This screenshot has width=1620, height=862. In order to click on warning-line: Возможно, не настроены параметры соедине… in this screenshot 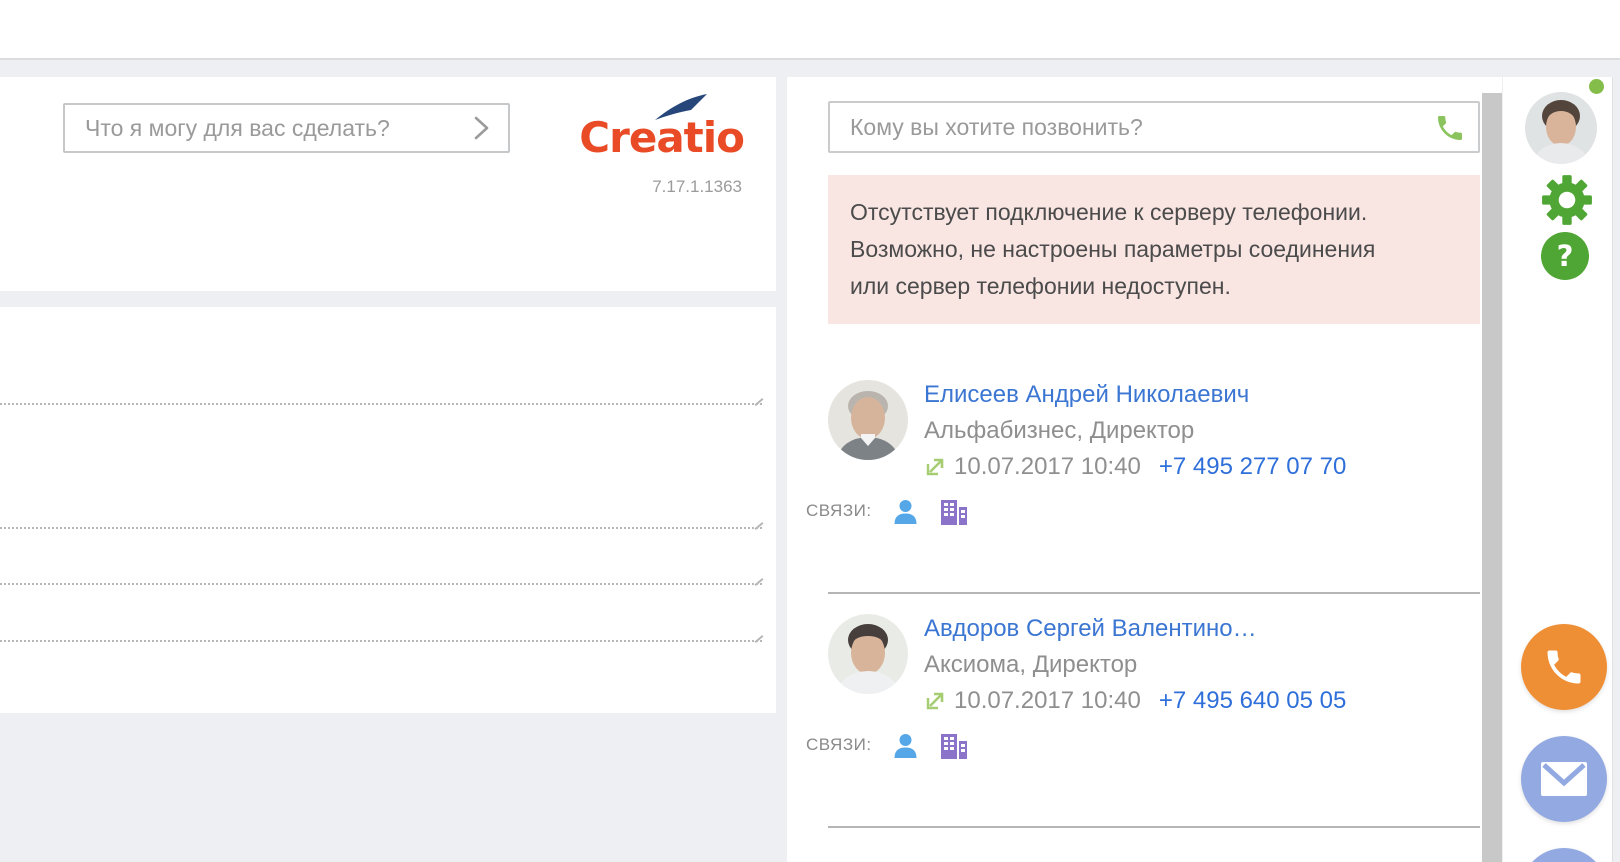, I will do `click(1113, 249)`.